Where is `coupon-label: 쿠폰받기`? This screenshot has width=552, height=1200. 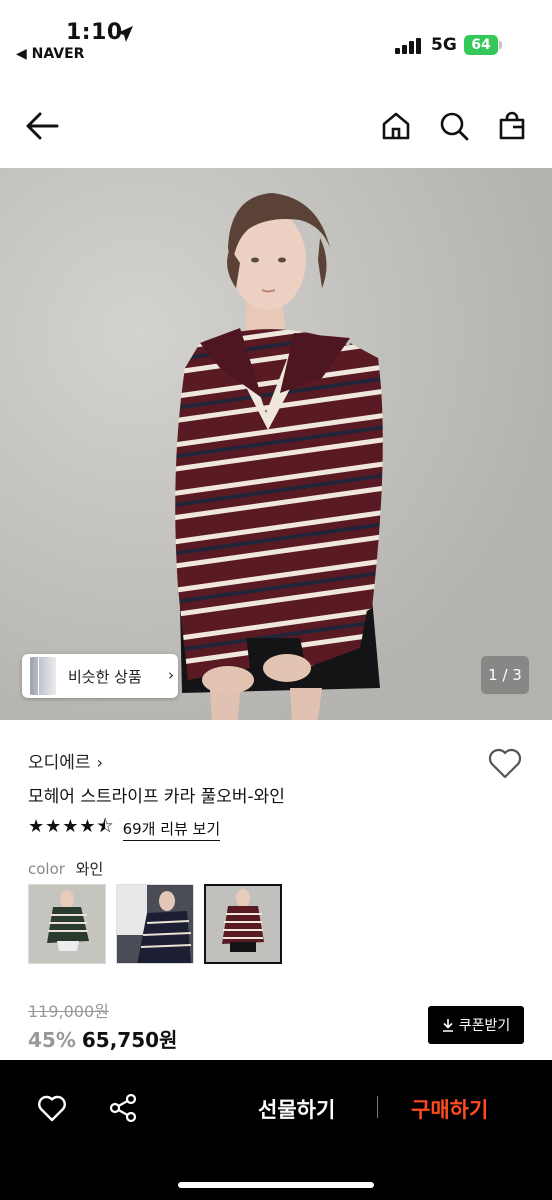 coupon-label: 쿠폰받기 is located at coordinates (484, 1026).